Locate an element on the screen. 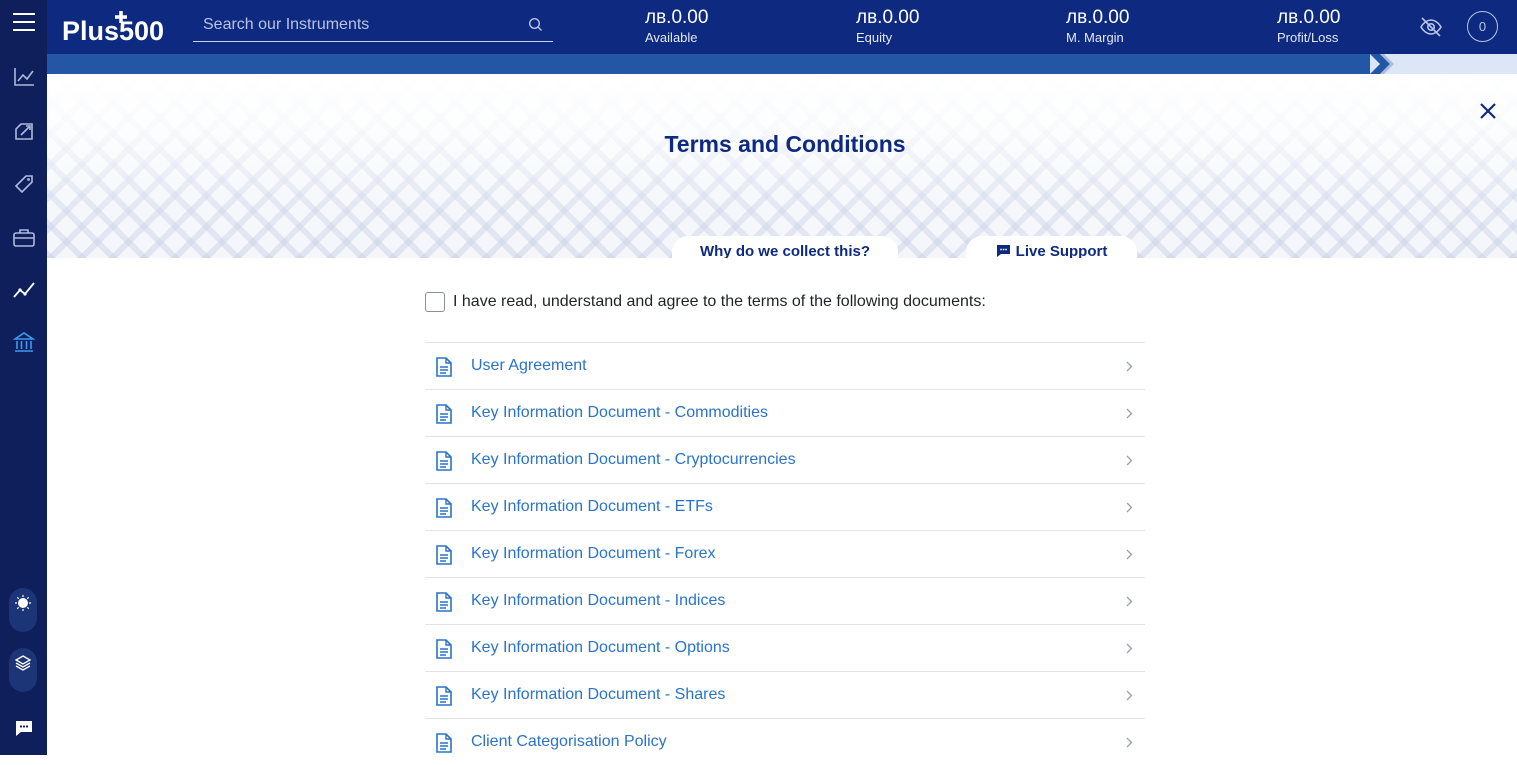  progress-bar is located at coordinates (782, 64).